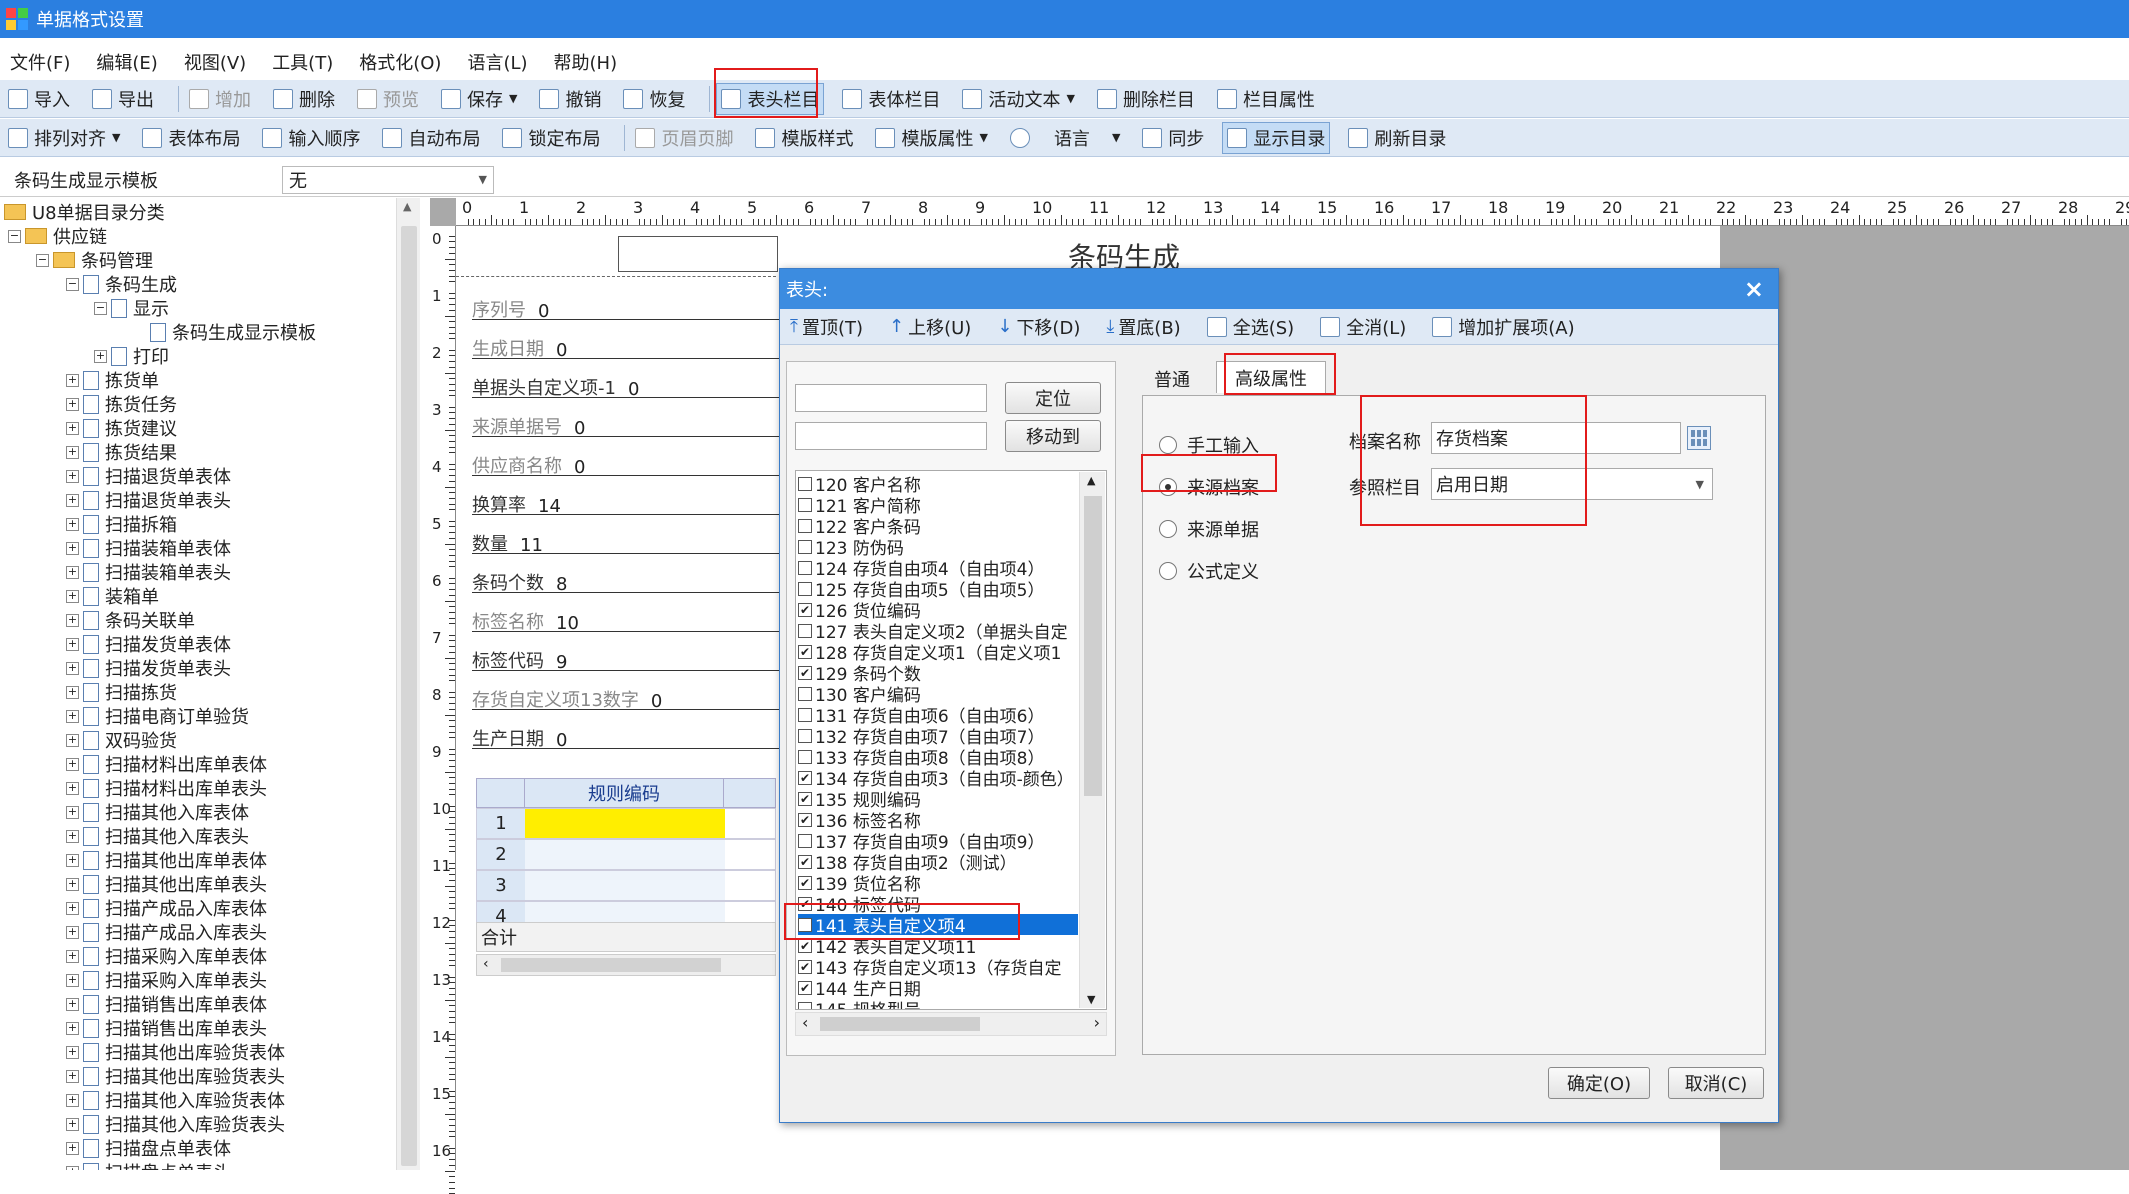 This screenshot has height=1194, width=2129. Describe the element at coordinates (166, 908) in the screenshot. I see `tree-node: + 扫描产成品入库表体` at that location.